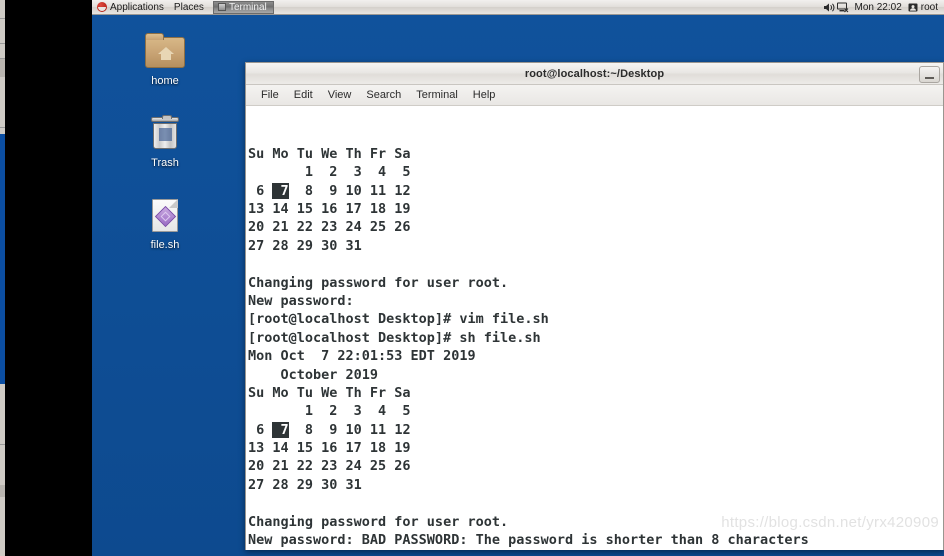 Image resolution: width=944 pixels, height=556 pixels. Describe the element at coordinates (930, 7) in the screenshot. I see `current-user-label: root` at that location.